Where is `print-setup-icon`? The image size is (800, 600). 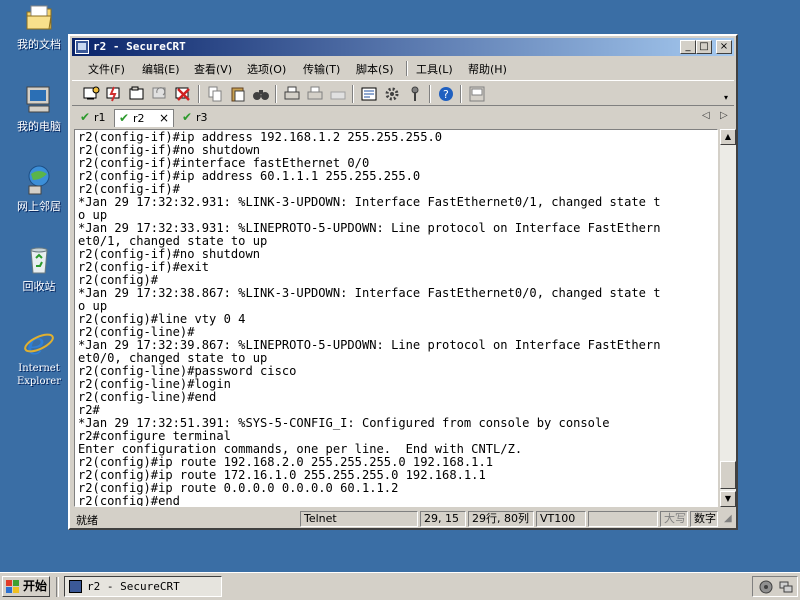
print-setup-icon is located at coordinates (338, 94).